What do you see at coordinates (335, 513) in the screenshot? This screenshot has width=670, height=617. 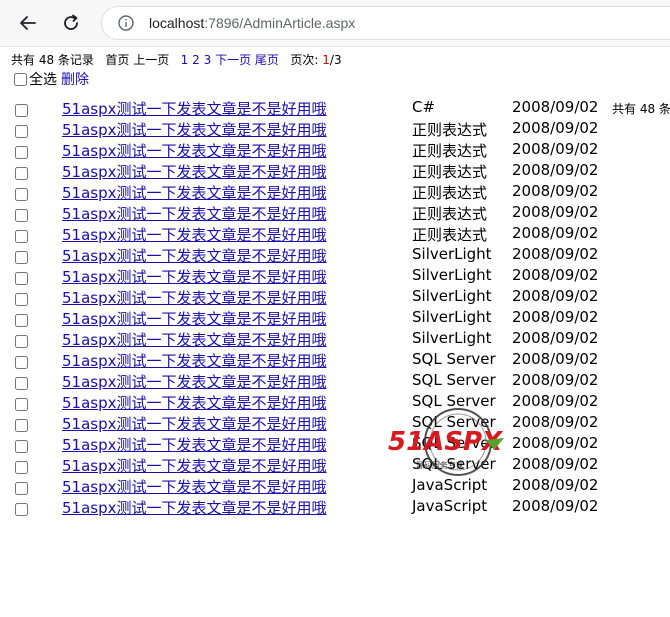 I see `table-row: 51aspx测试一下发表文章是不是好用哦 JavaScript 2008/09/02` at bounding box center [335, 513].